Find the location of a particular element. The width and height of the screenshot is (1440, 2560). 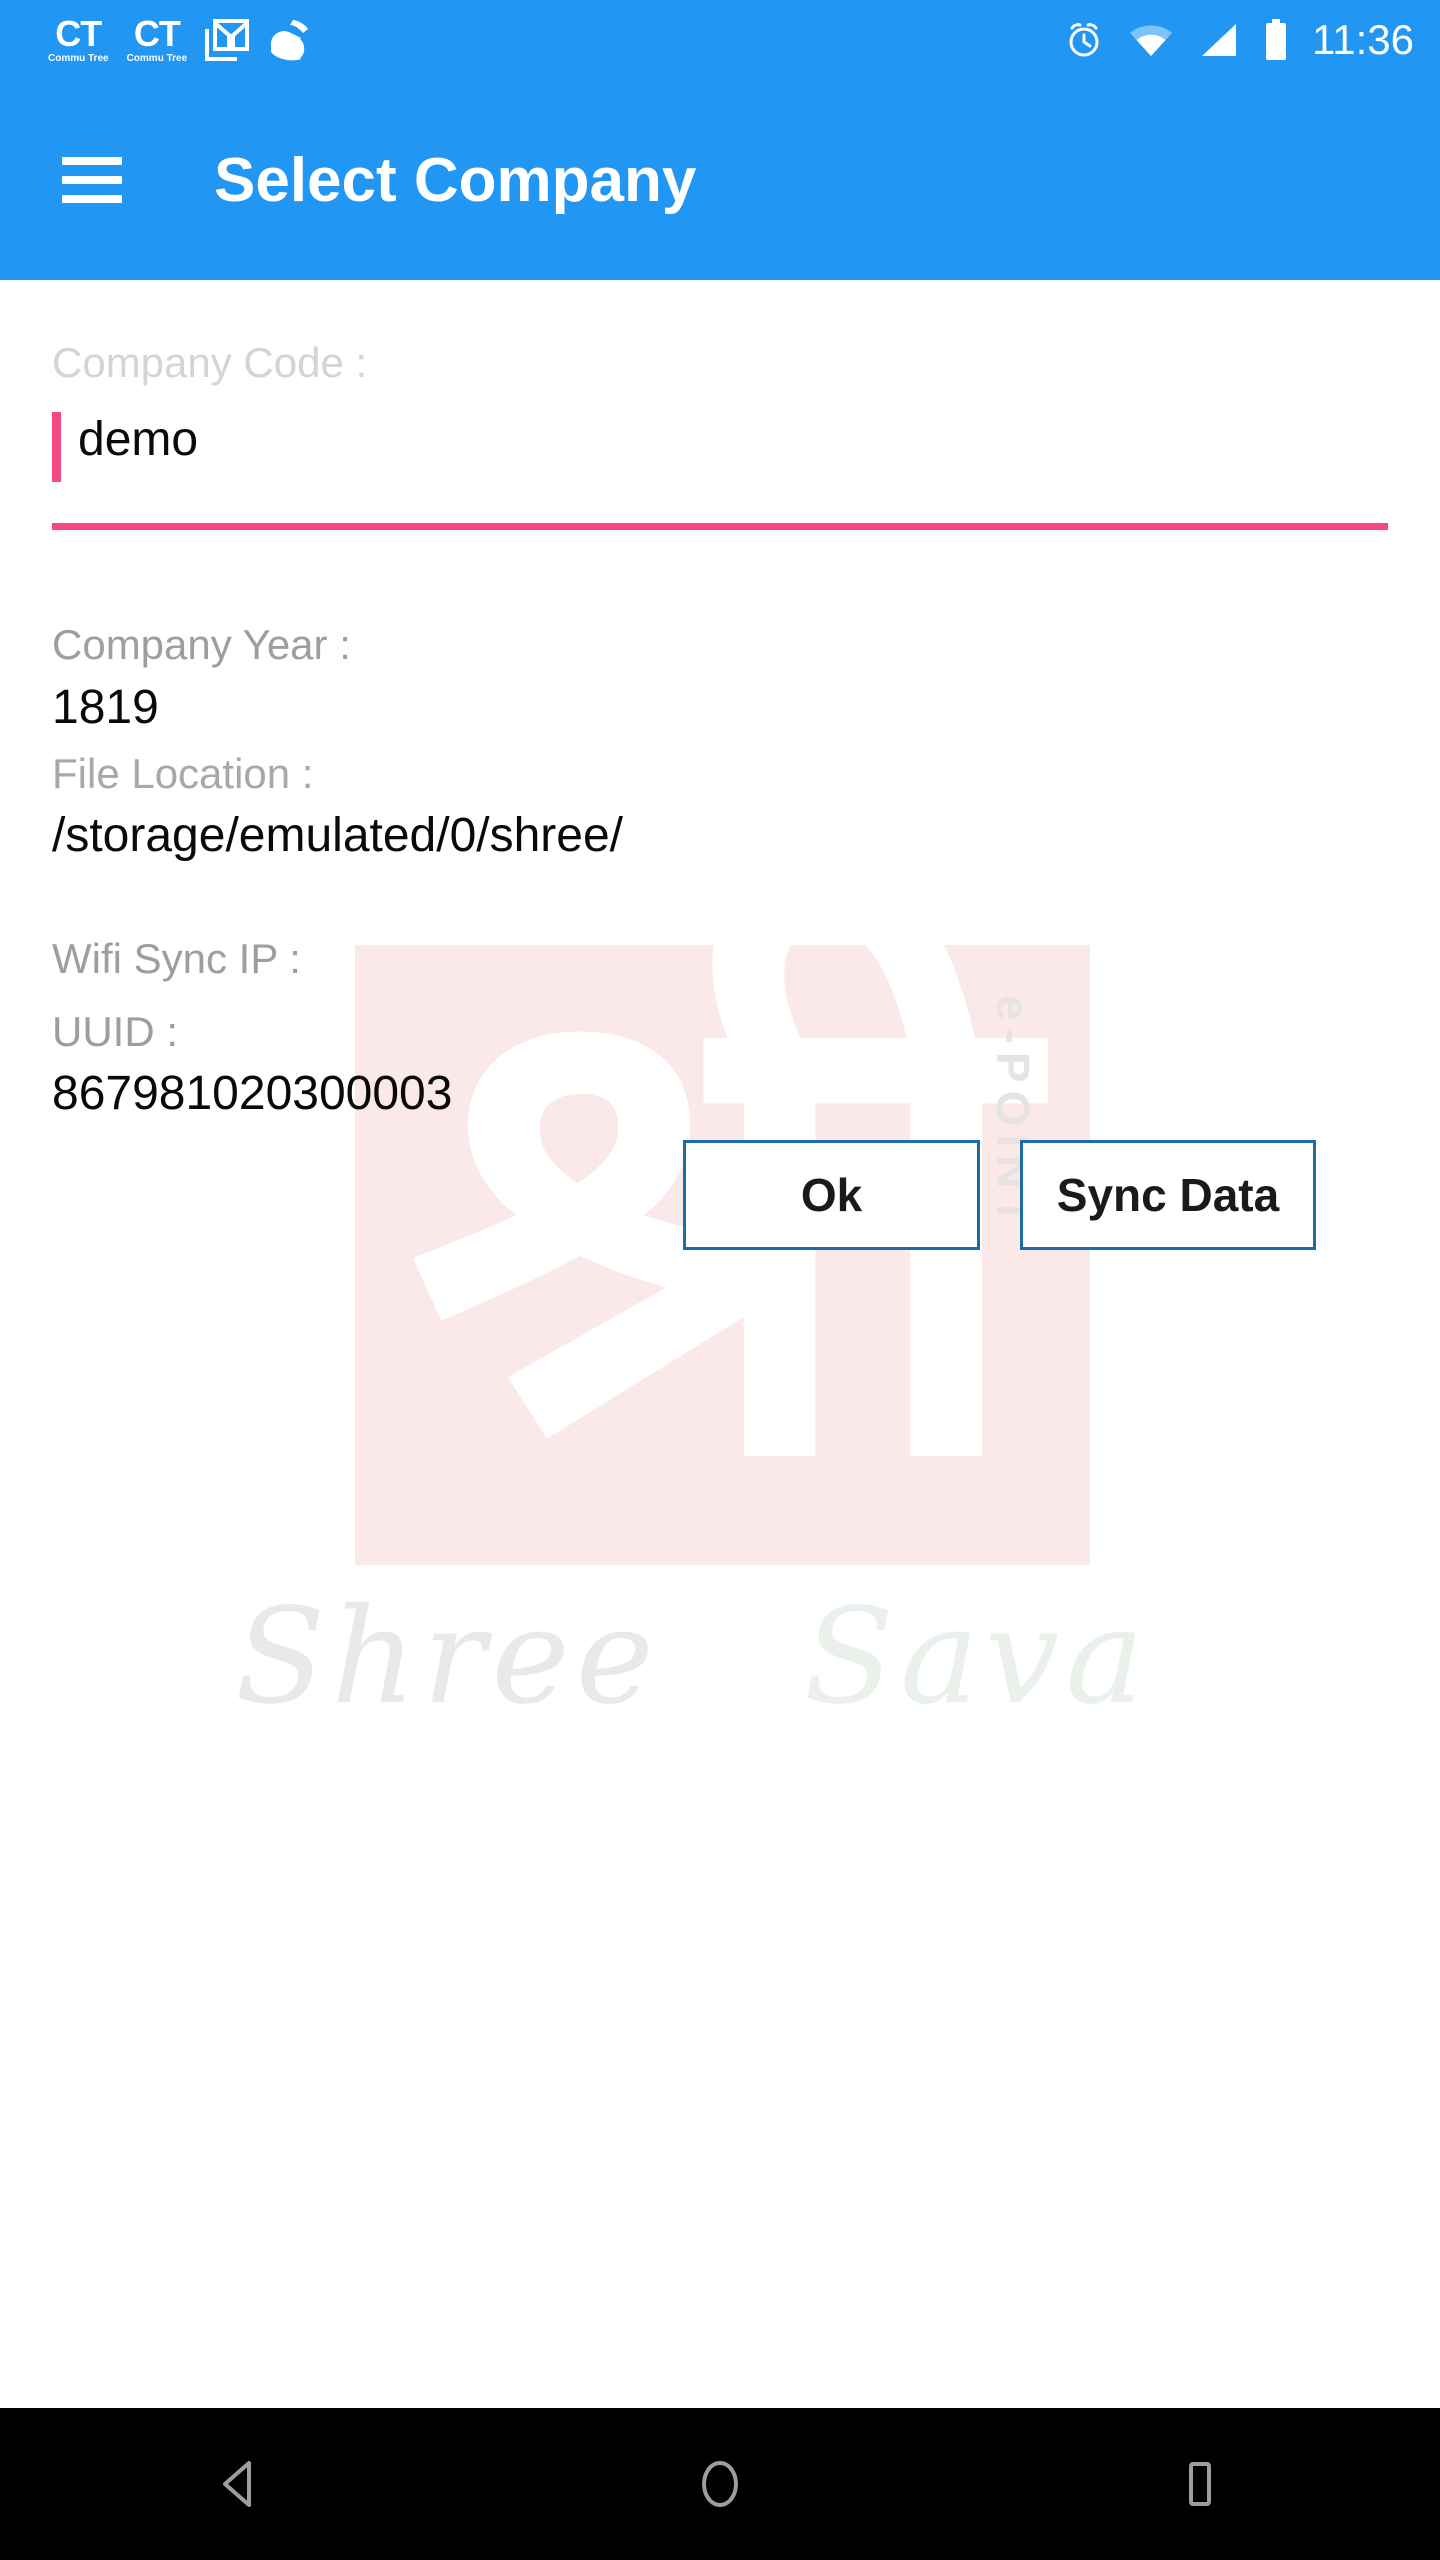

battery-full-icon is located at coordinates (1276, 40).